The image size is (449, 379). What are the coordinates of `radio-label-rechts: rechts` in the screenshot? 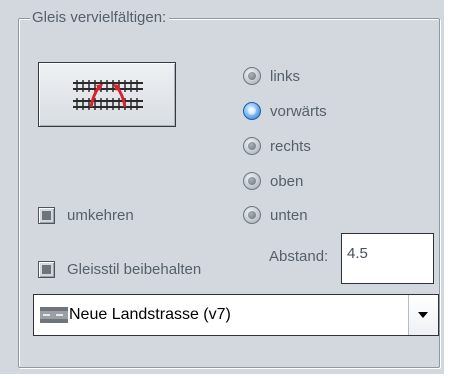 It's located at (290, 146).